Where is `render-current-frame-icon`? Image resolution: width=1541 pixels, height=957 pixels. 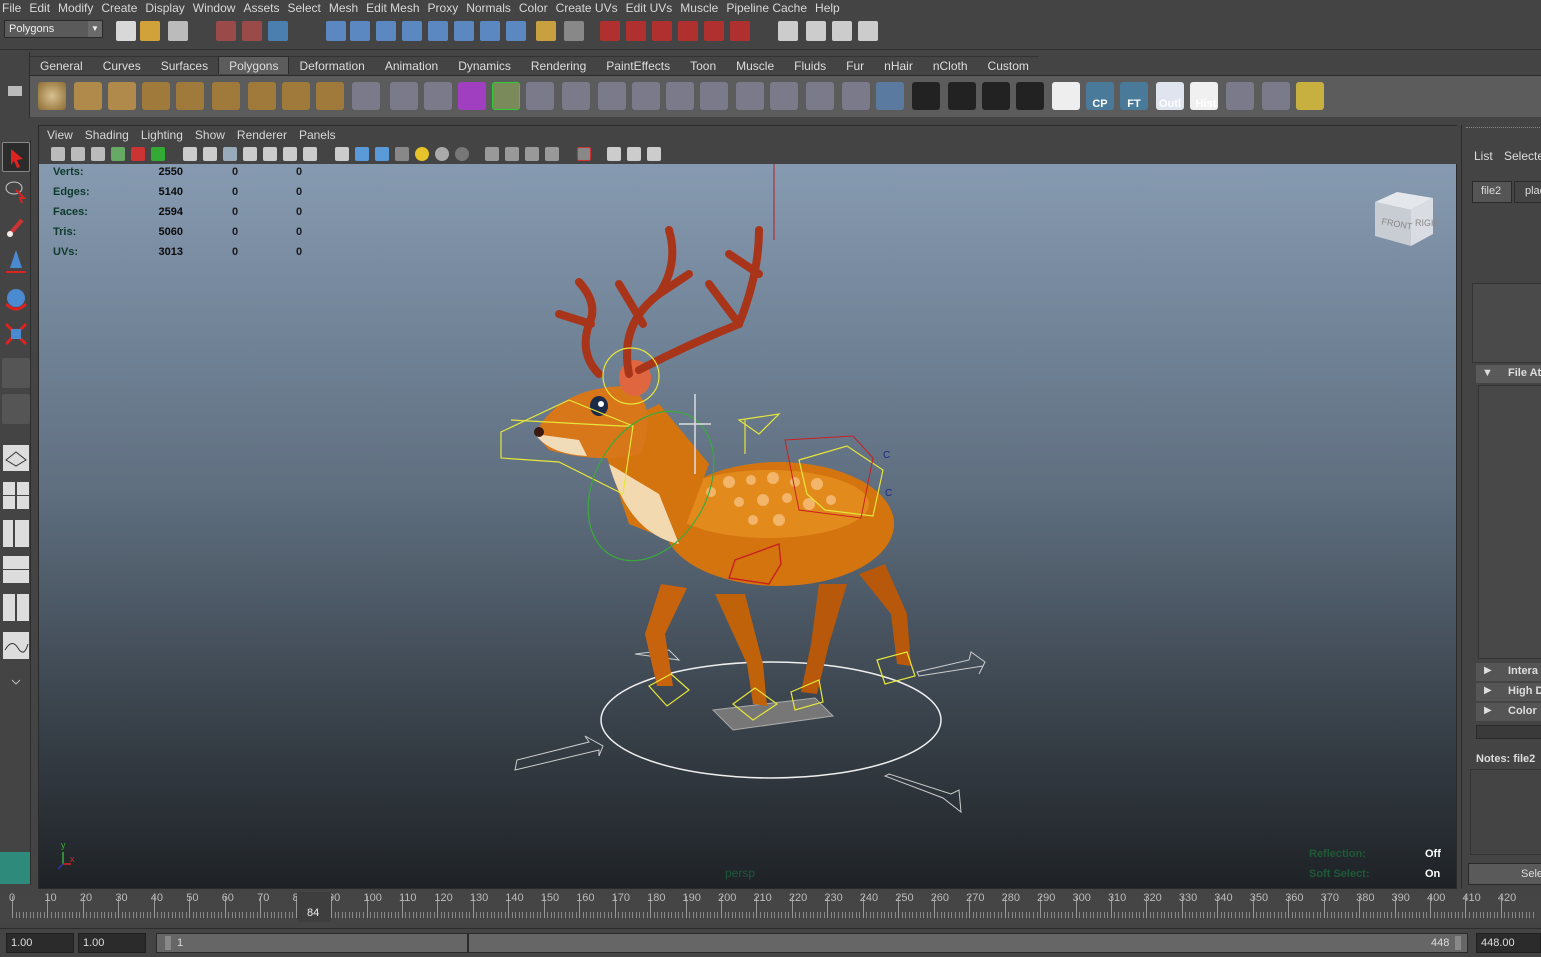 render-current-frame-icon is located at coordinates (610, 31).